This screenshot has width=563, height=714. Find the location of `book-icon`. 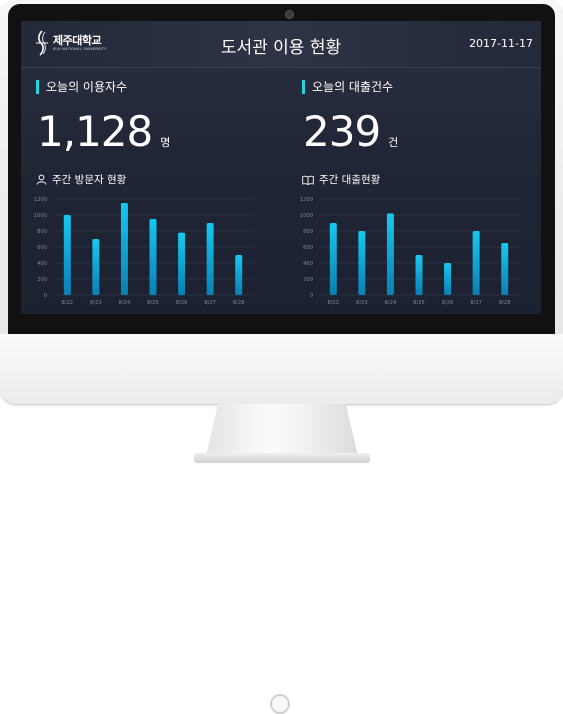

book-icon is located at coordinates (308, 180).